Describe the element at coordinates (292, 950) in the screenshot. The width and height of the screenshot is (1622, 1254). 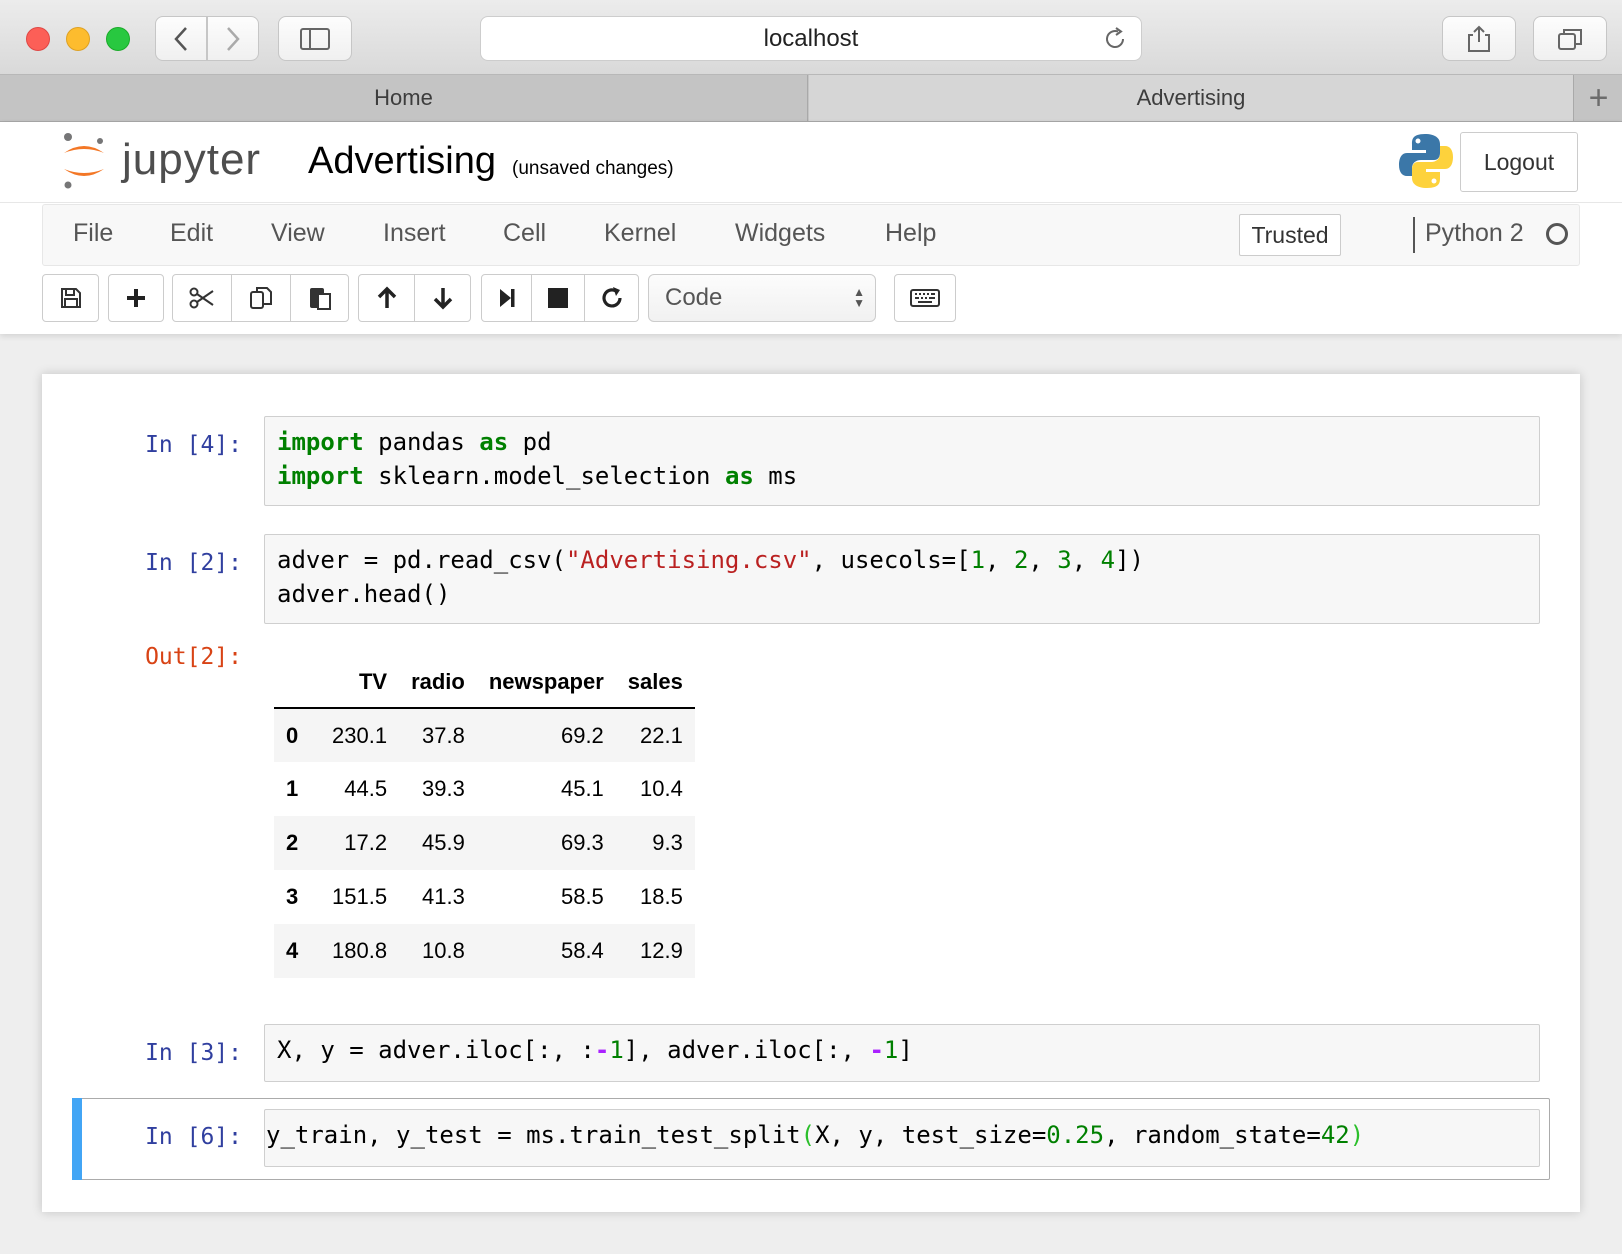
I see `row-index: 4` at that location.